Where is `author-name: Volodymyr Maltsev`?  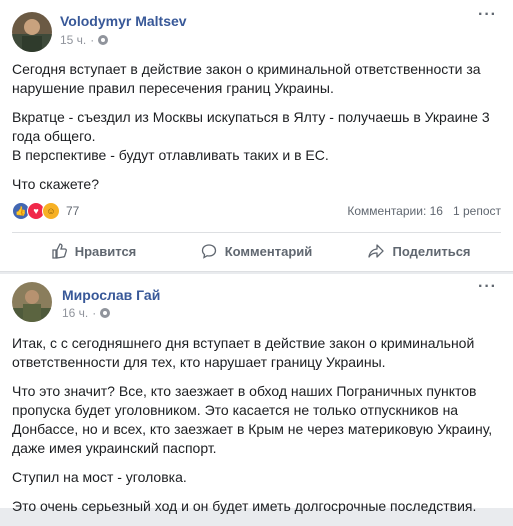 author-name: Volodymyr Maltsev is located at coordinates (123, 21).